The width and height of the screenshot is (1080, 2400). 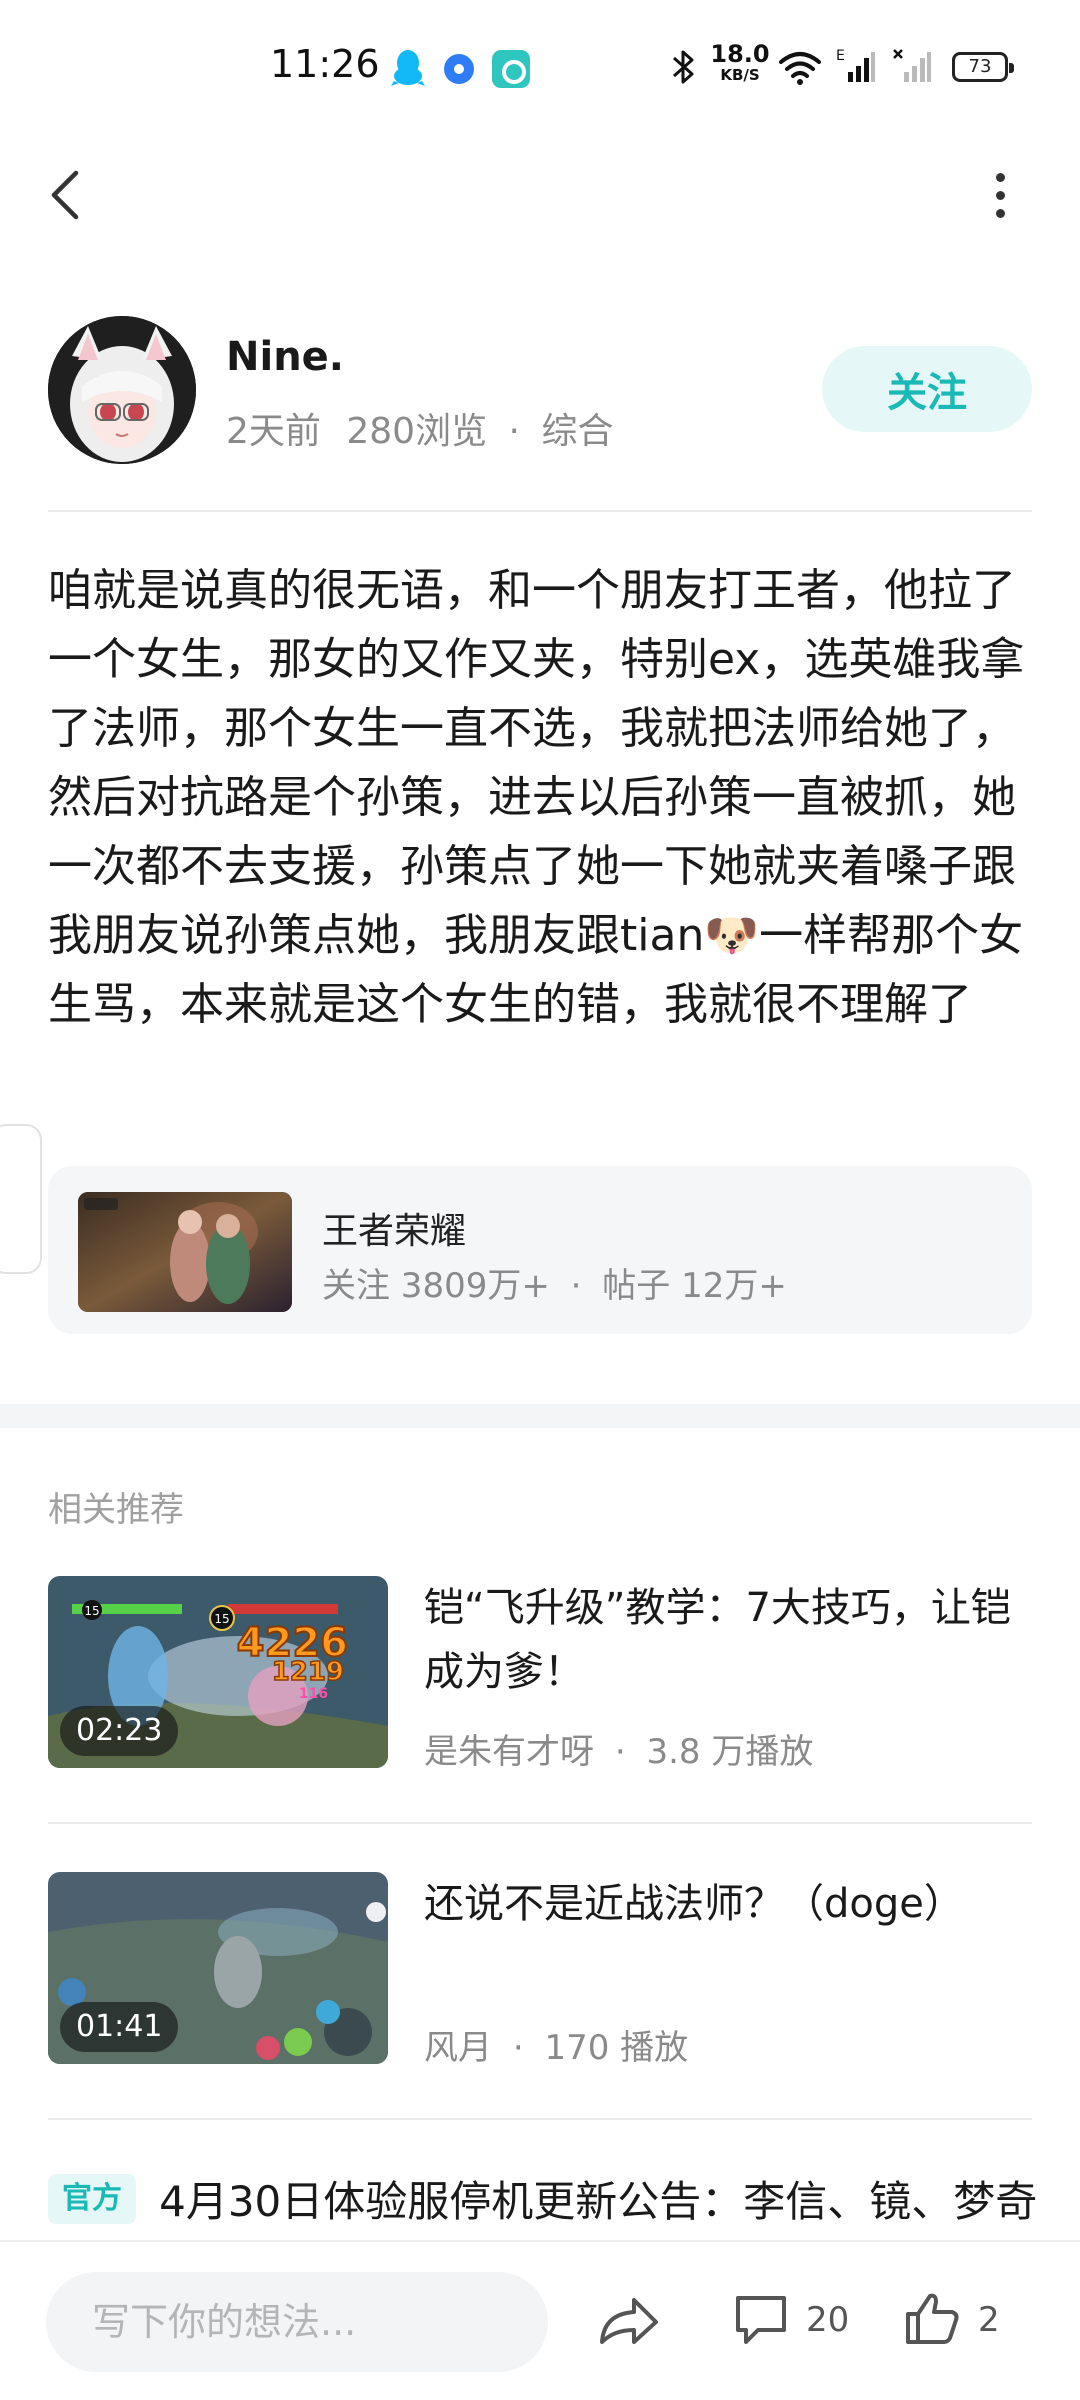 What do you see at coordinates (185, 1252) in the screenshot?
I see `topic-thumbnail` at bounding box center [185, 1252].